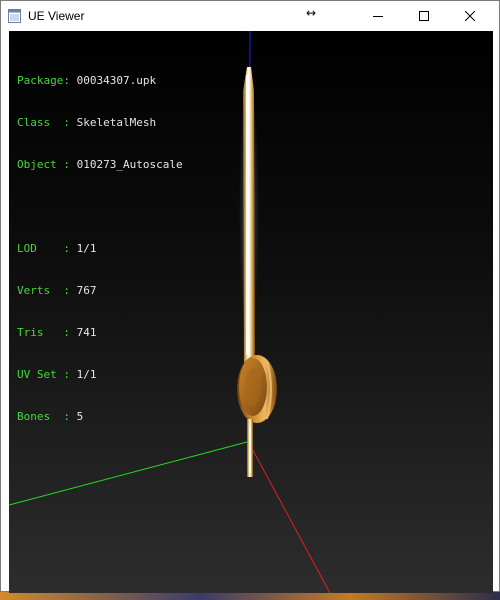  What do you see at coordinates (311, 13) in the screenshot?
I see `horizontal-resize-cursor: ↔` at bounding box center [311, 13].